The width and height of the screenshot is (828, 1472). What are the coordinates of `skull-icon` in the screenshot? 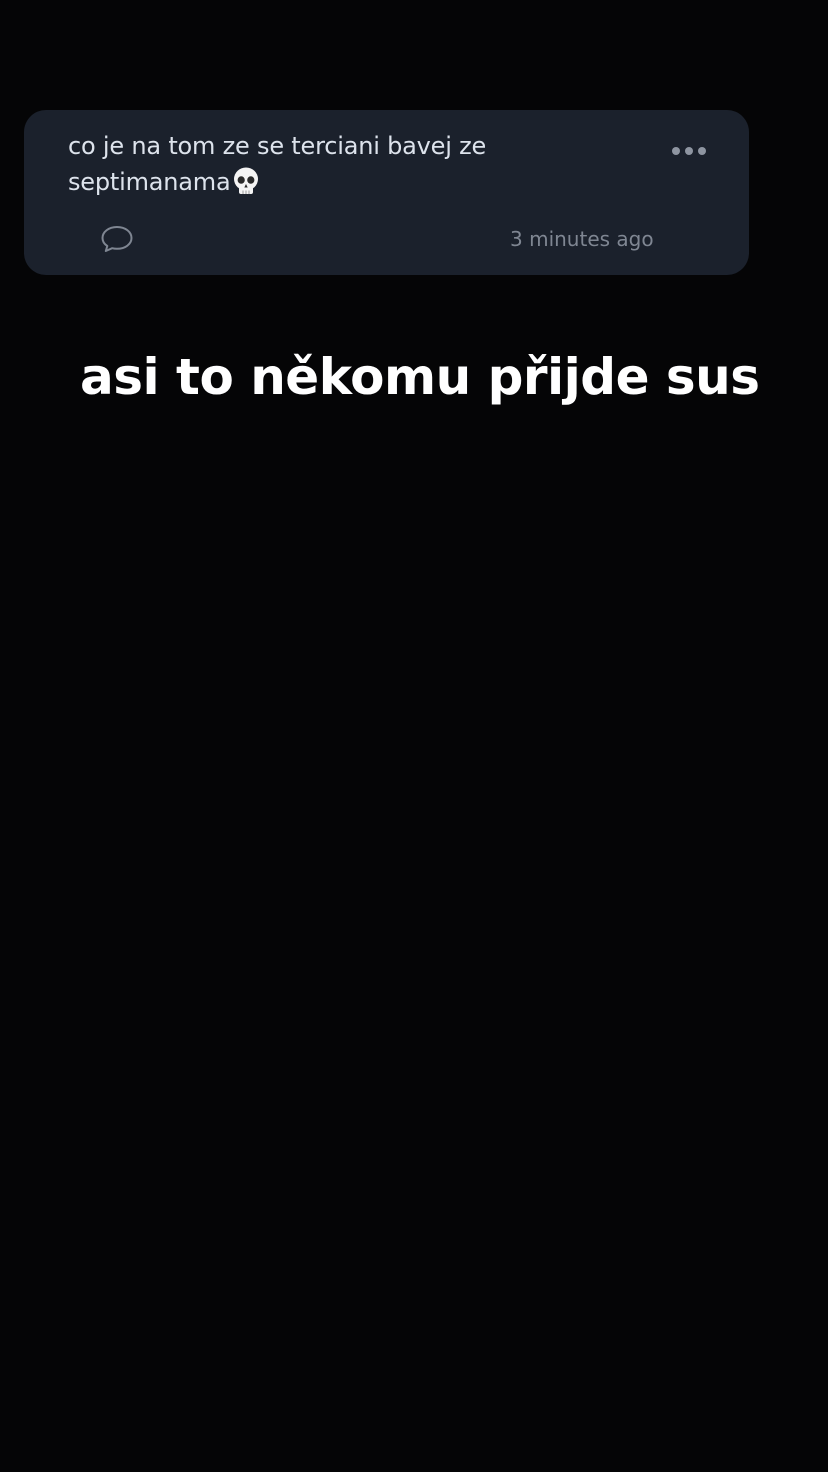 It's located at (246, 182).